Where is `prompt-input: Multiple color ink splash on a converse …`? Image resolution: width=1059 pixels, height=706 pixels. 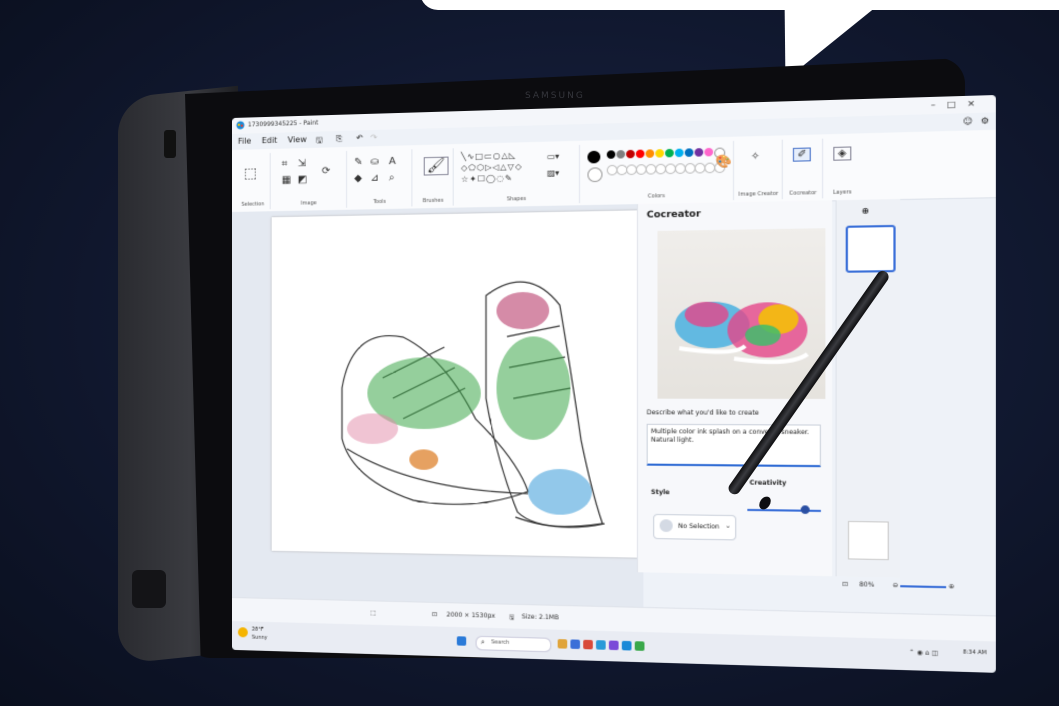 prompt-input: Multiple color ink splash on a converse … is located at coordinates (734, 445).